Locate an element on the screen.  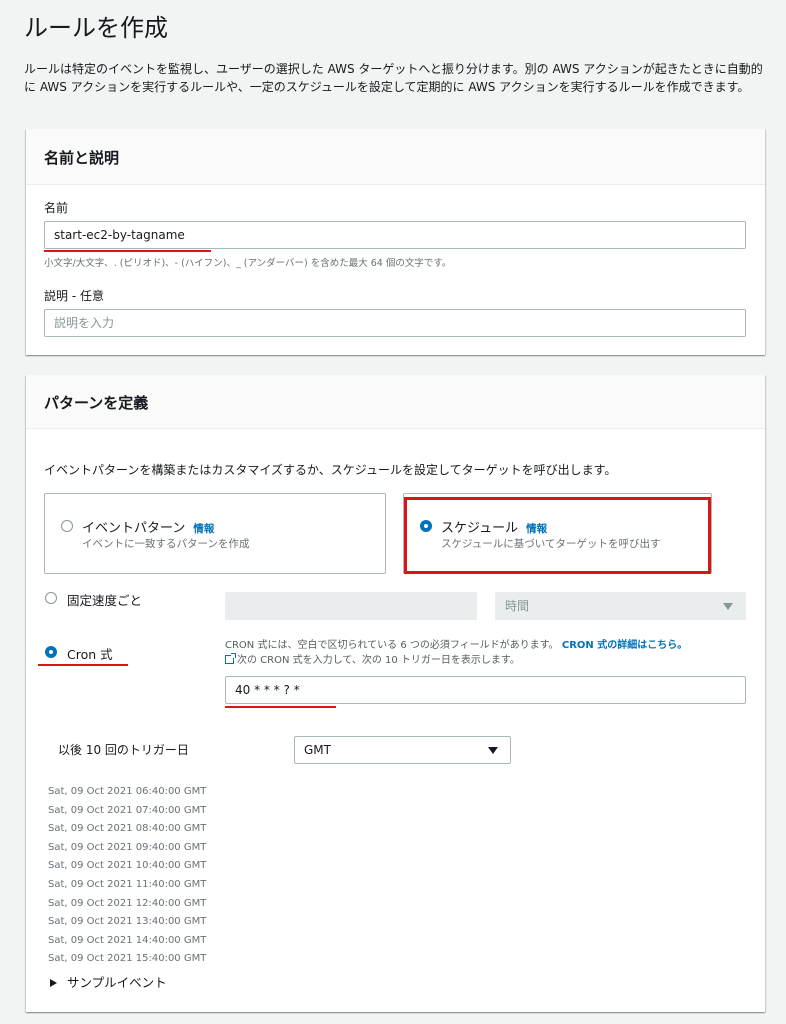
fixed-rate-label: 固定速度ごと is located at coordinates (105, 600).